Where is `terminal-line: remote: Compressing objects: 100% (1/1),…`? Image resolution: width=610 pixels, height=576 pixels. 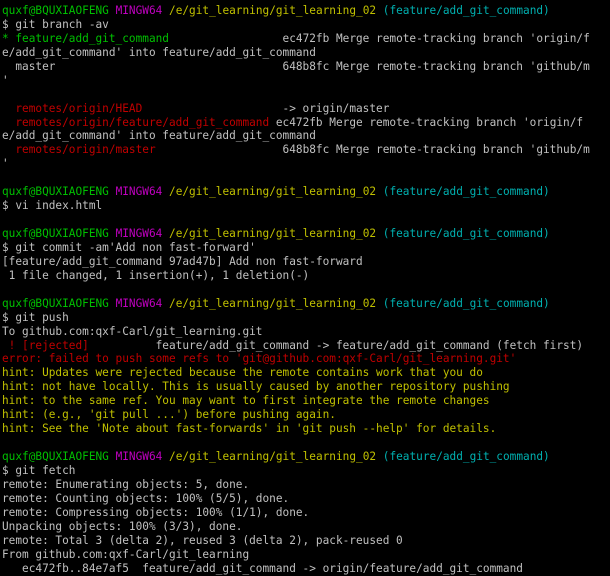 terminal-line: remote: Compressing objects: 100% (1/1),… is located at coordinates (306, 513).